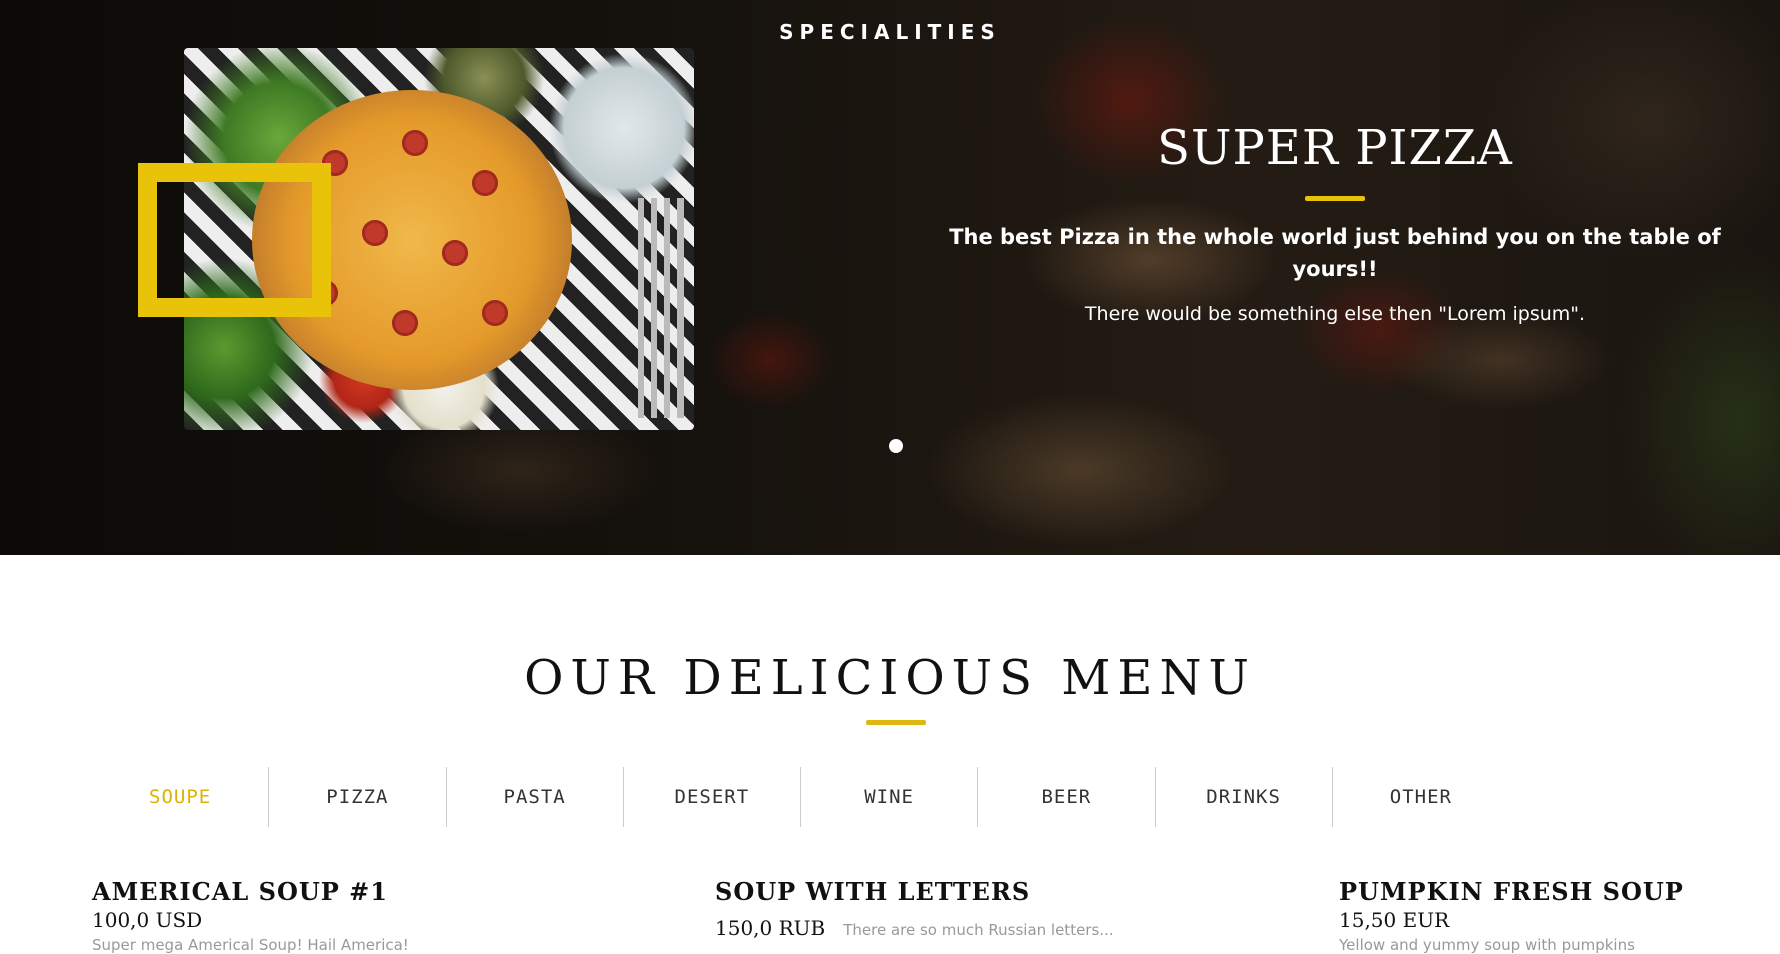 This screenshot has height=954, width=1780. Describe the element at coordinates (356, 797) in the screenshot. I see `tab-pizza: PIZZA` at that location.